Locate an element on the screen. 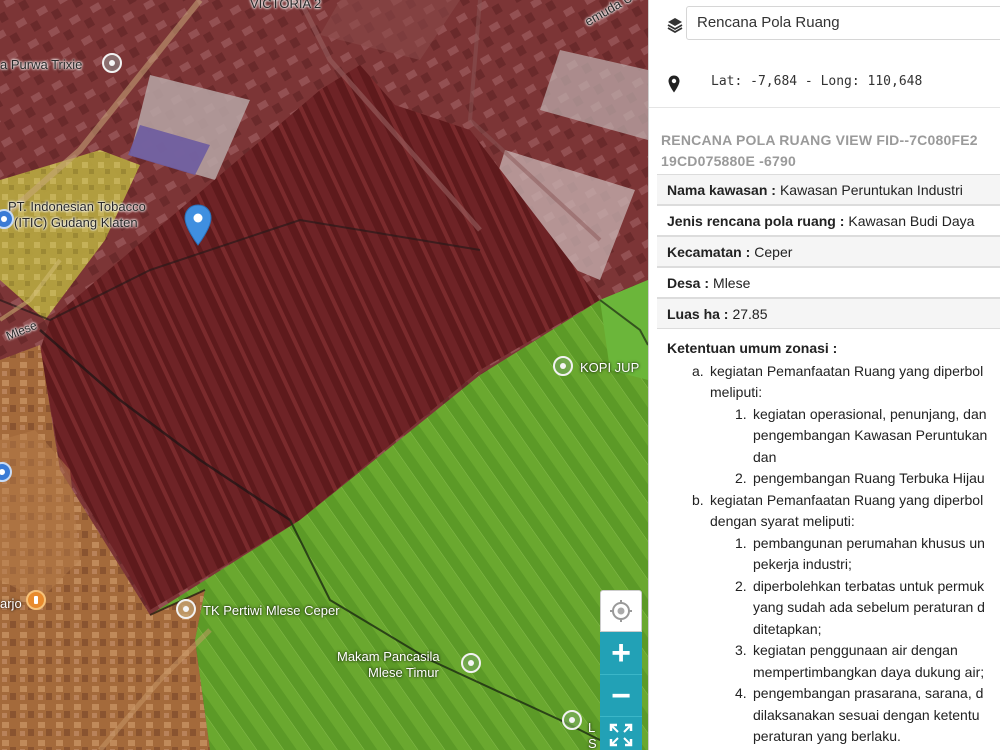 Image resolution: width=1000 pixels, height=750 pixels. clause-marker: a. is located at coordinates (698, 370).